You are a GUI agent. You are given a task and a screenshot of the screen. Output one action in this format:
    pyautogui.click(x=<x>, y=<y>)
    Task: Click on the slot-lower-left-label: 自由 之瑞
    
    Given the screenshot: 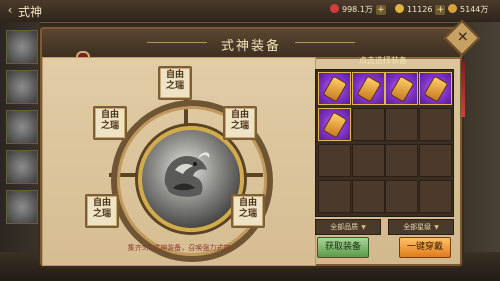 What is the action you would take?
    pyautogui.click(x=101, y=208)
    